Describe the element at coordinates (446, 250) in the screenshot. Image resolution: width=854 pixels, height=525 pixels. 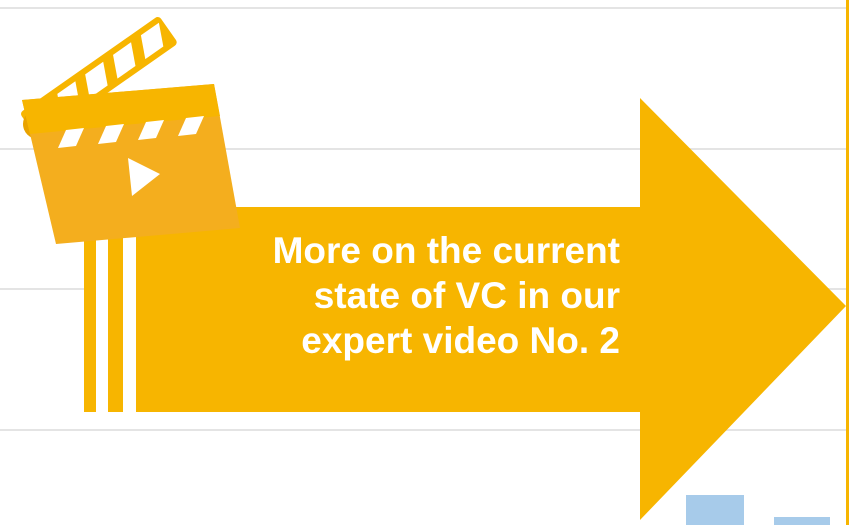
I see `callout-line: More on the current` at that location.